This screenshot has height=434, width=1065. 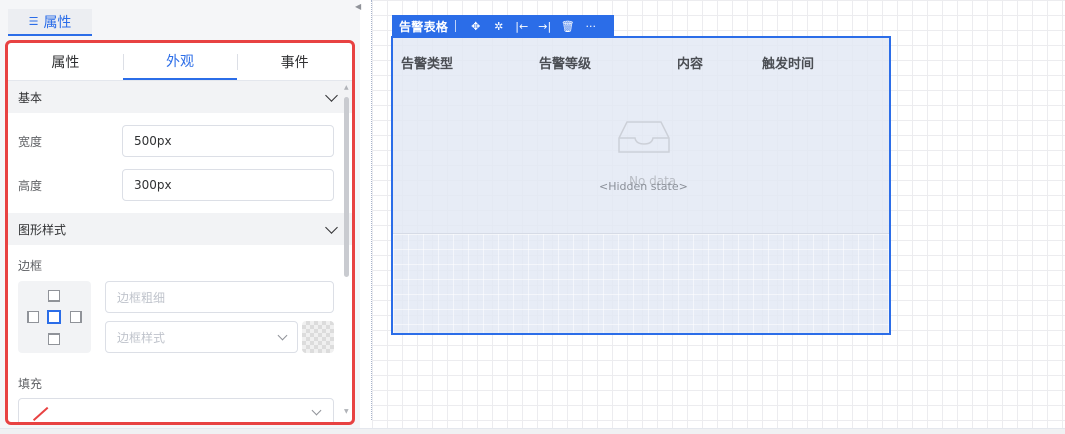 I want to click on border-side-picker, so click(x=54, y=317).